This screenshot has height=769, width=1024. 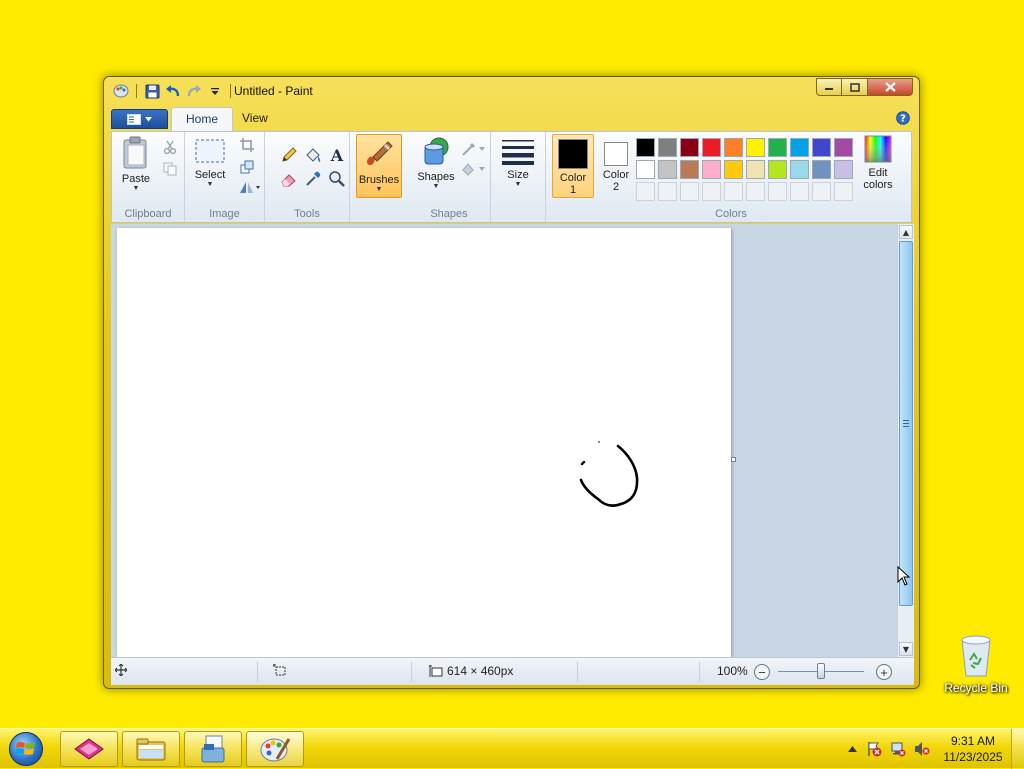 What do you see at coordinates (136, 179) in the screenshot?
I see `paste-label: Paste` at bounding box center [136, 179].